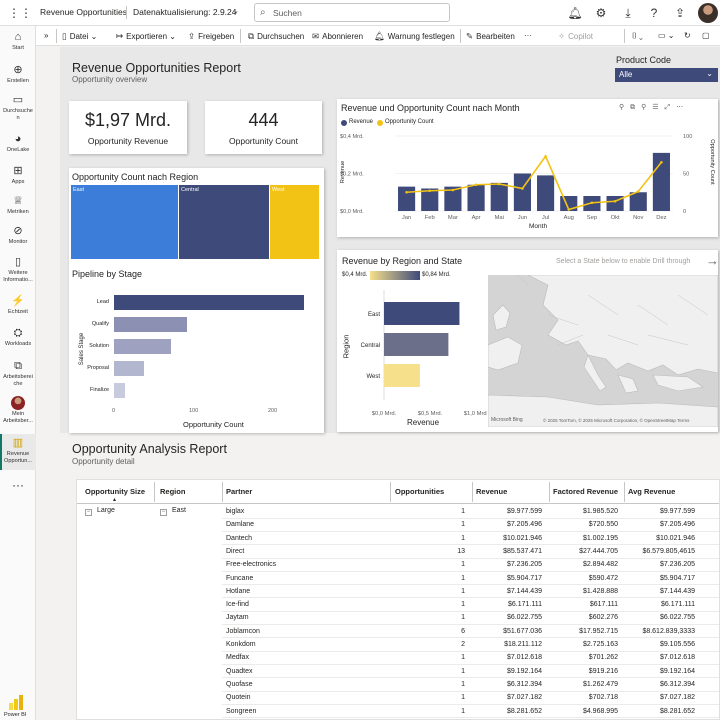 The image size is (720, 720). Describe the element at coordinates (18, 305) in the screenshot. I see `rail-item-realtime: ⚡ Echtzeit` at that location.